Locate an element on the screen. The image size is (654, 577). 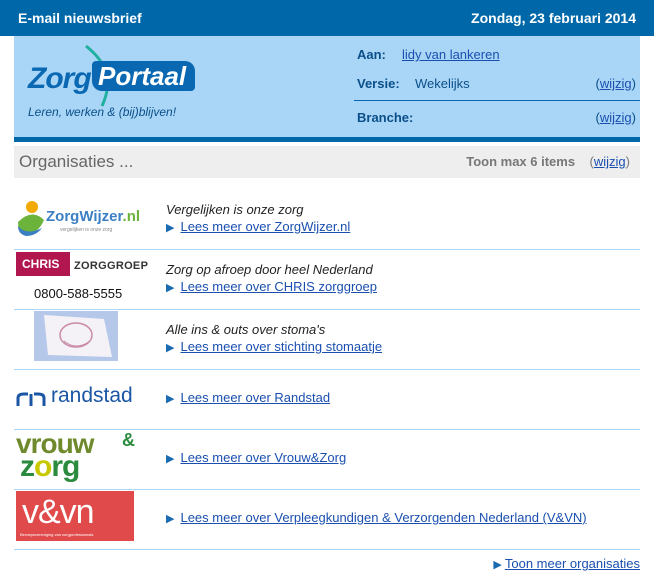
randstad-logo: randstad is located at coordinates (84, 400).